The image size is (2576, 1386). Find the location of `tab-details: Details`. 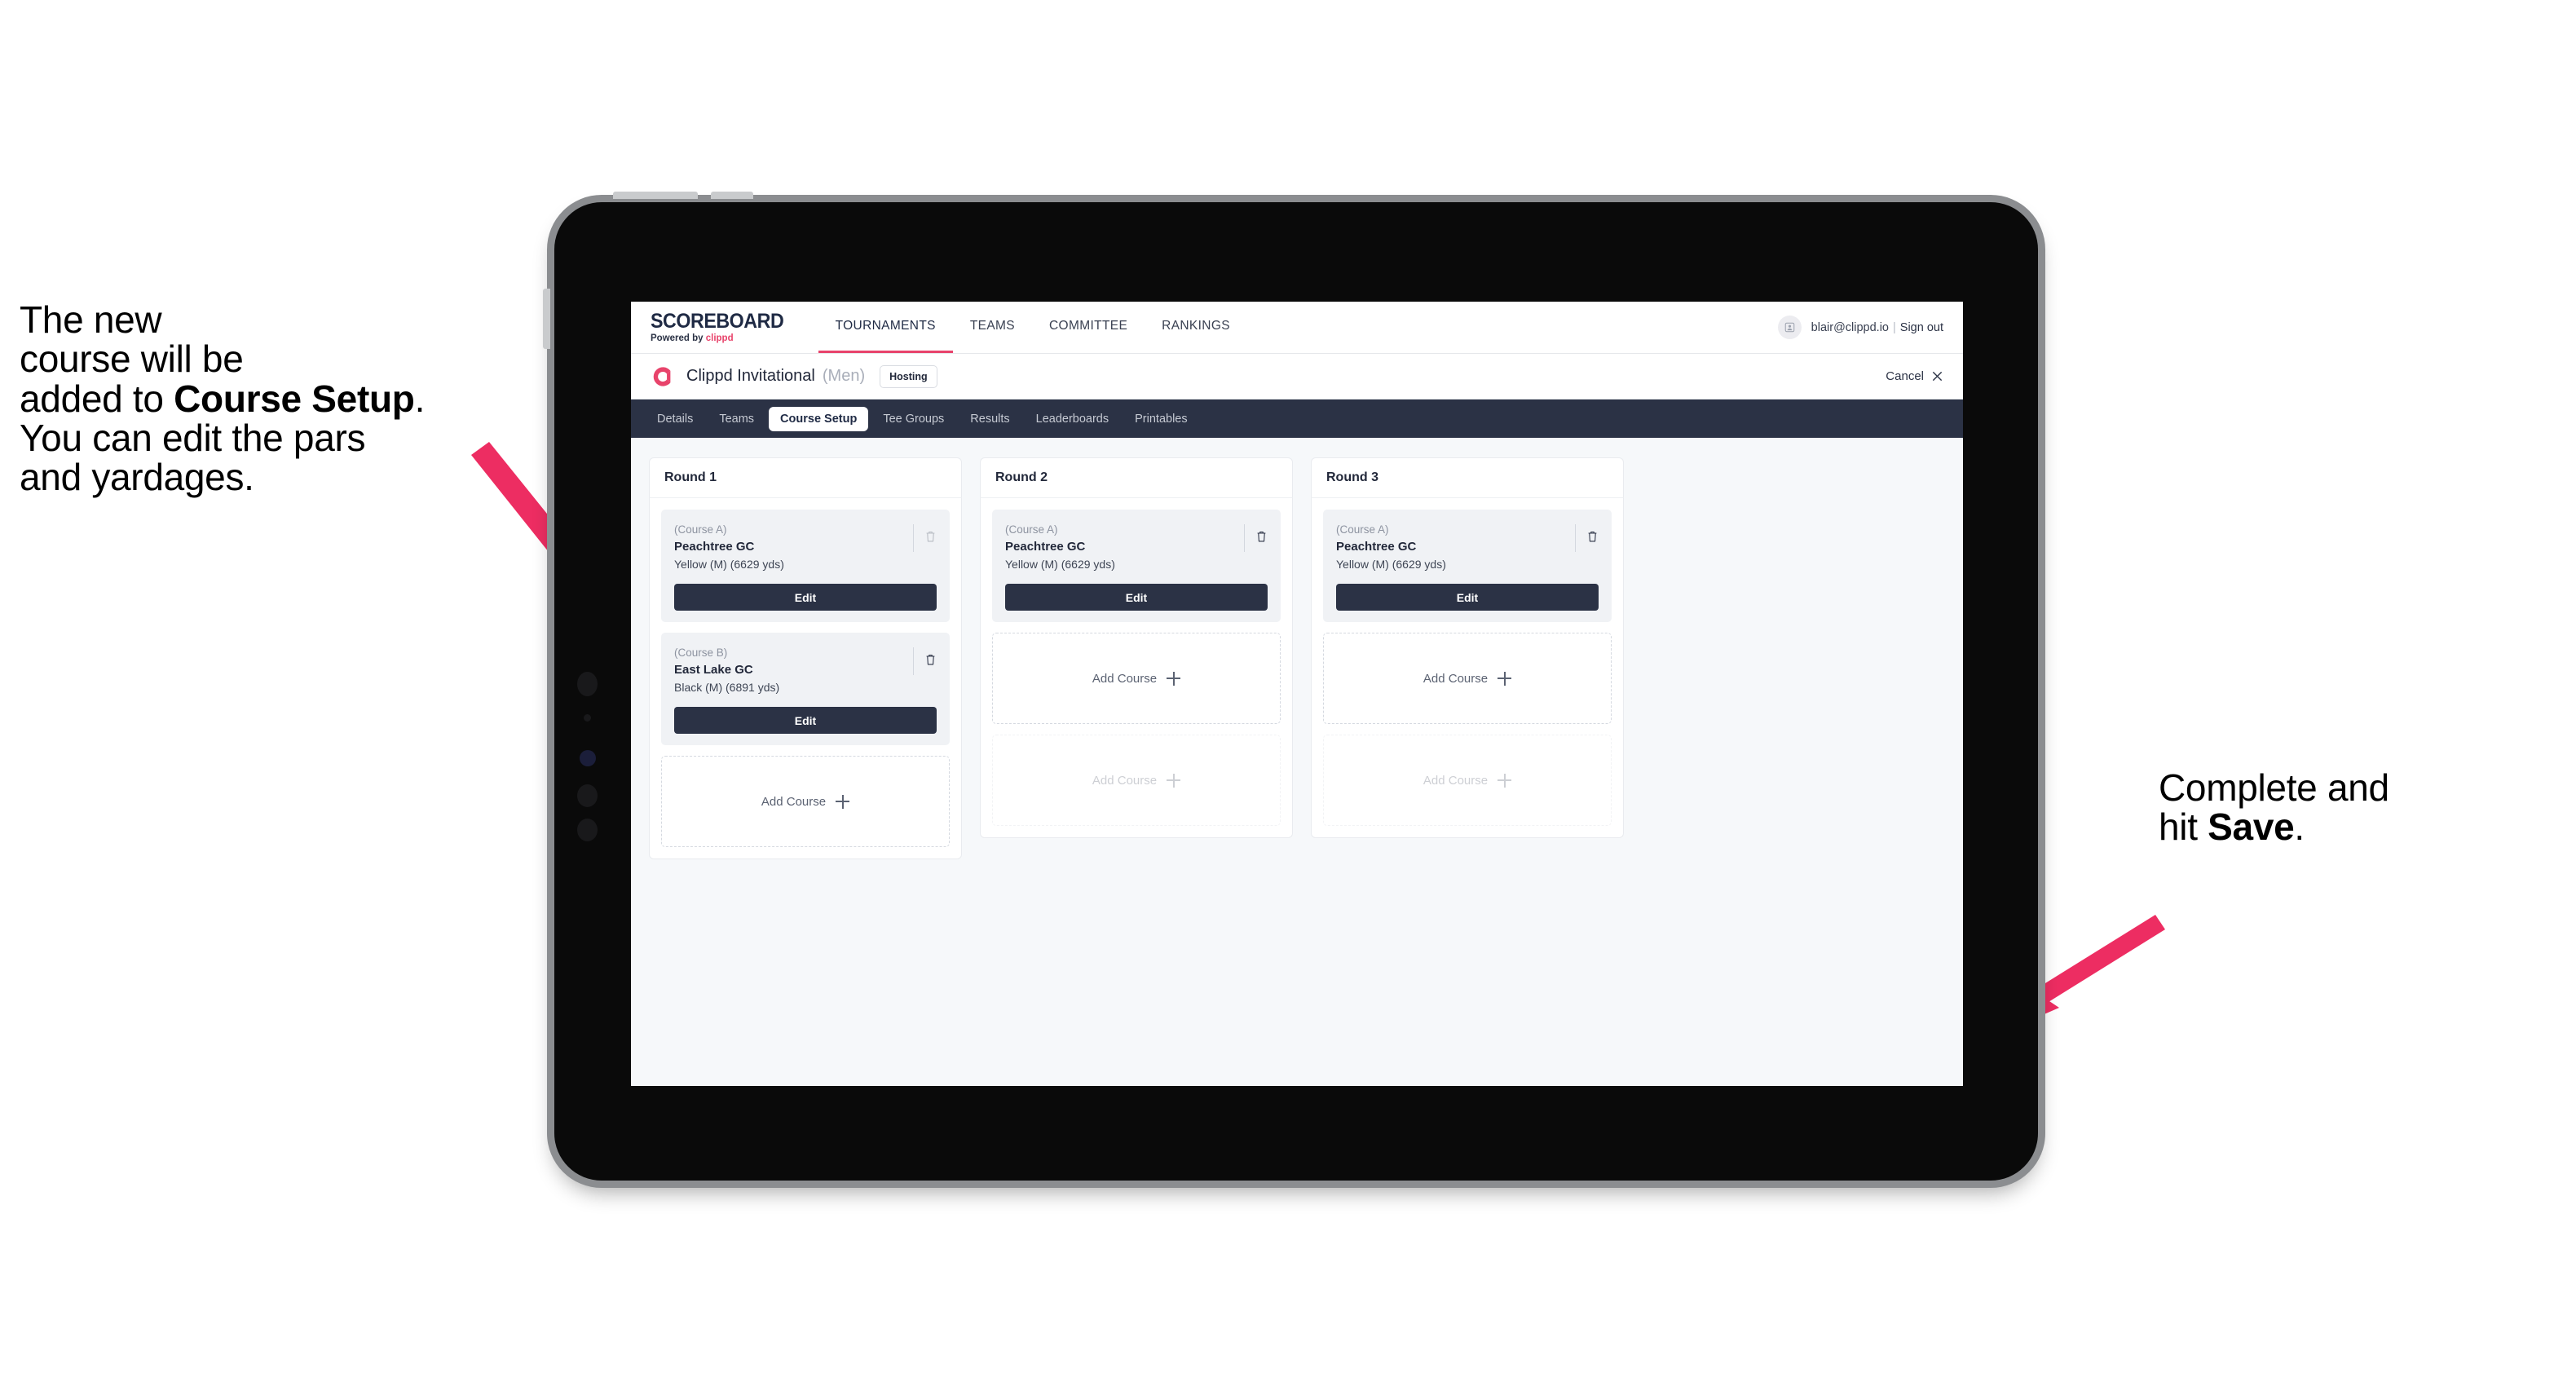

tab-details: Details is located at coordinates (675, 419).